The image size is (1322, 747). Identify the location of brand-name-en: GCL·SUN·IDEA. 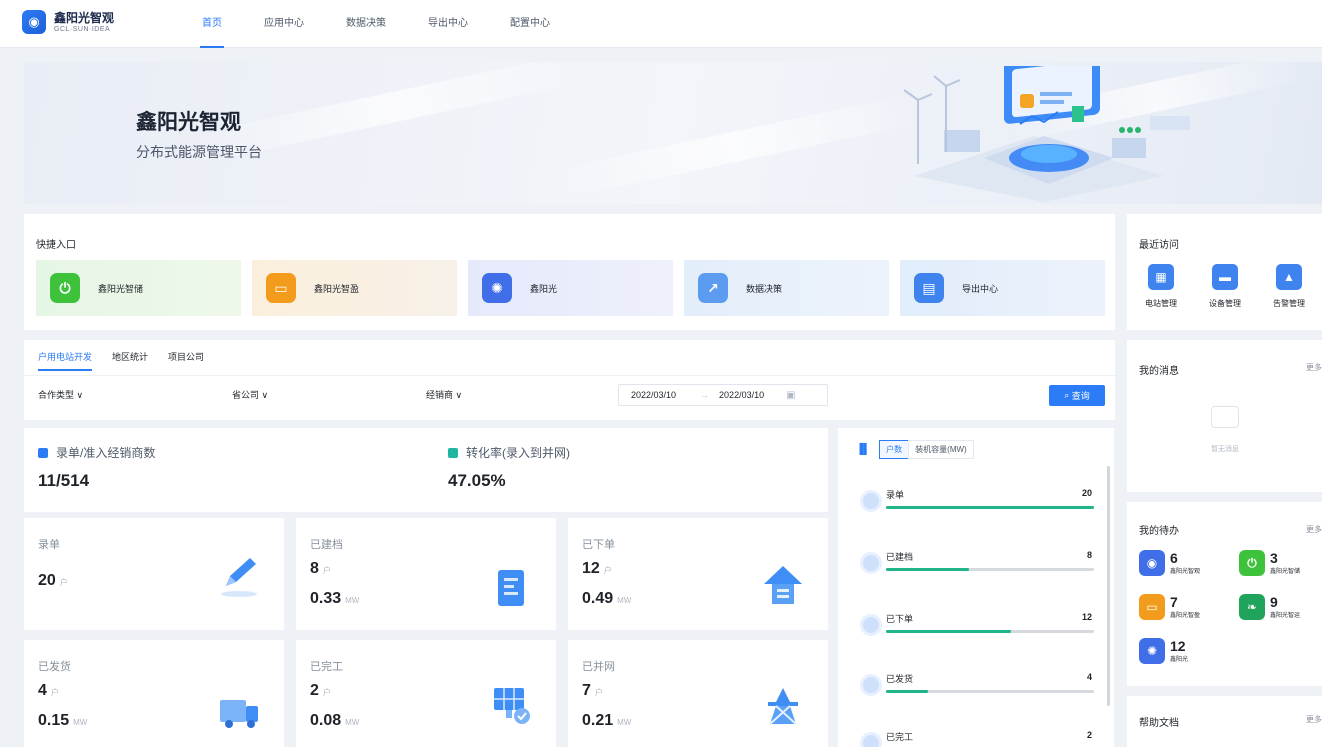
(82, 29).